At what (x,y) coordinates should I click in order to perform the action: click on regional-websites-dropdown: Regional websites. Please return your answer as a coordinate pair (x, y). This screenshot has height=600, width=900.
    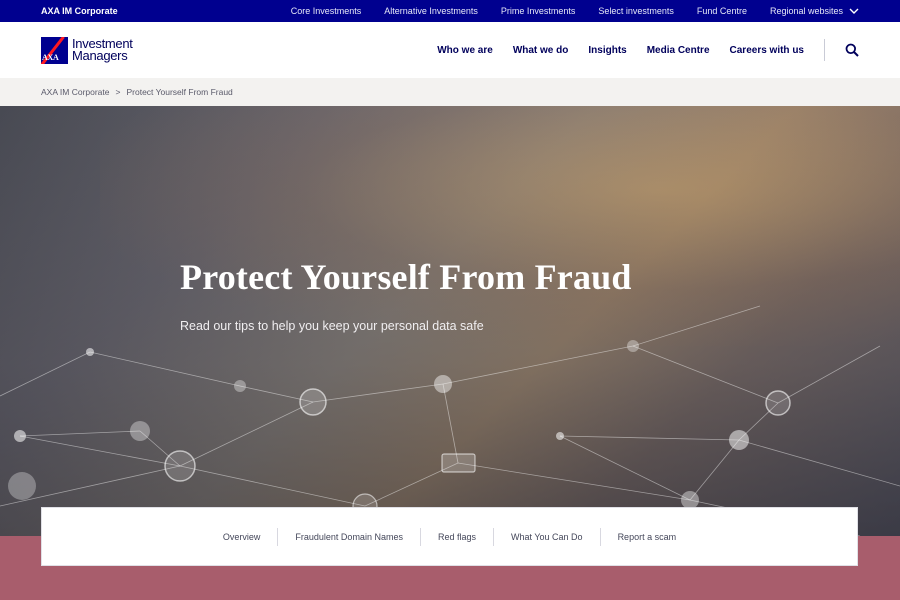
    Looking at the image, I should click on (814, 11).